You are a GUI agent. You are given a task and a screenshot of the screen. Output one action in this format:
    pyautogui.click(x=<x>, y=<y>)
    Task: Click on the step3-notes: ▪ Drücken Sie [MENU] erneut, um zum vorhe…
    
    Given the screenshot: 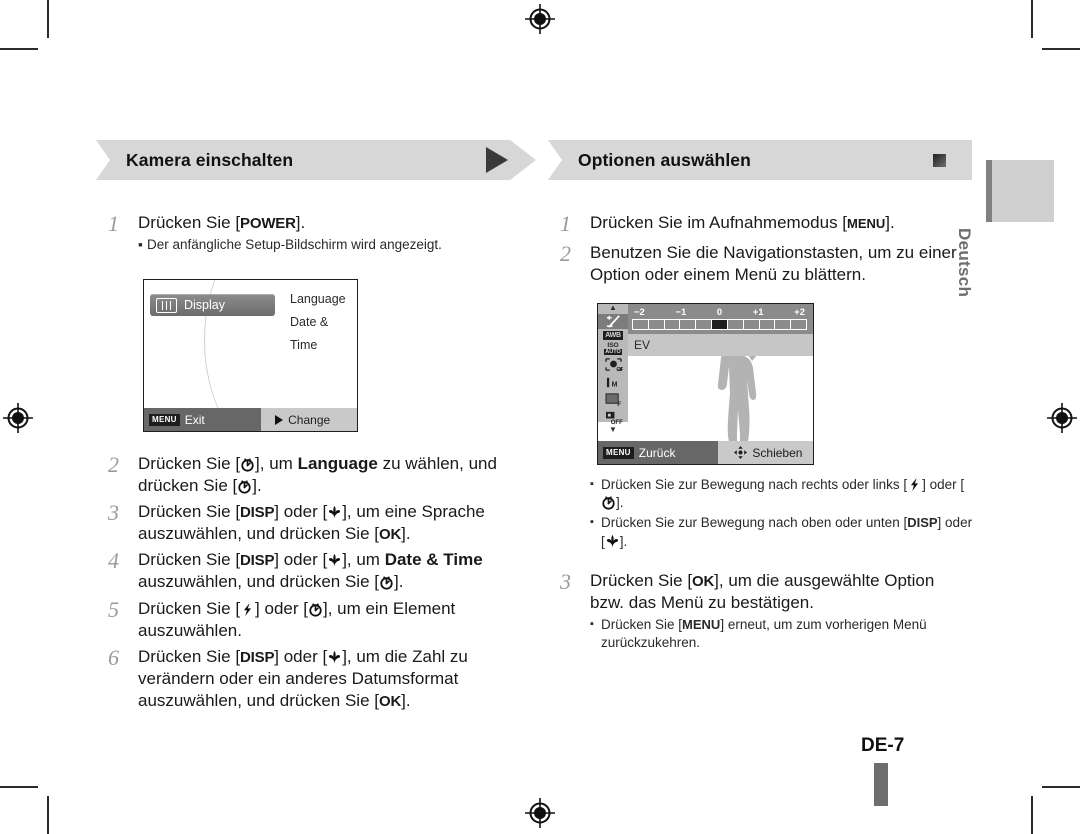 What is the action you would take?
    pyautogui.click(x=781, y=634)
    